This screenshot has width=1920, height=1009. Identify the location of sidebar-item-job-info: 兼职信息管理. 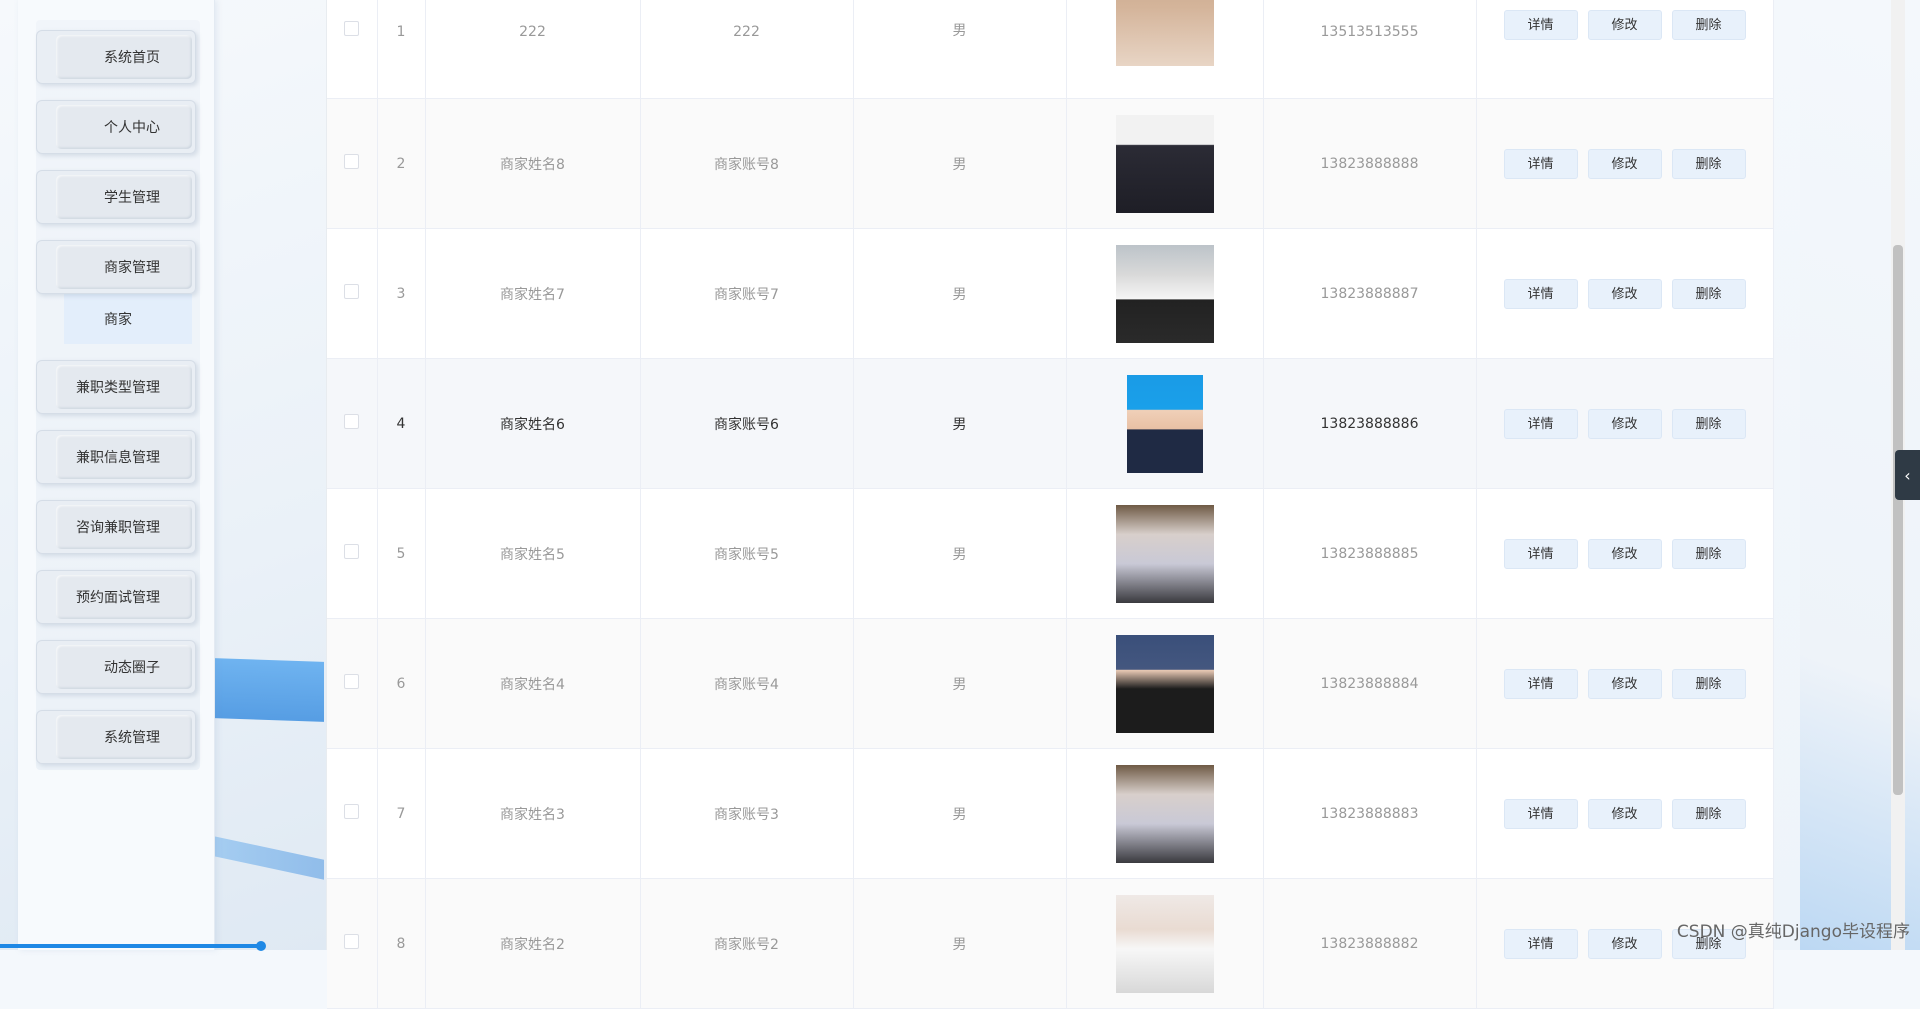
(116, 457).